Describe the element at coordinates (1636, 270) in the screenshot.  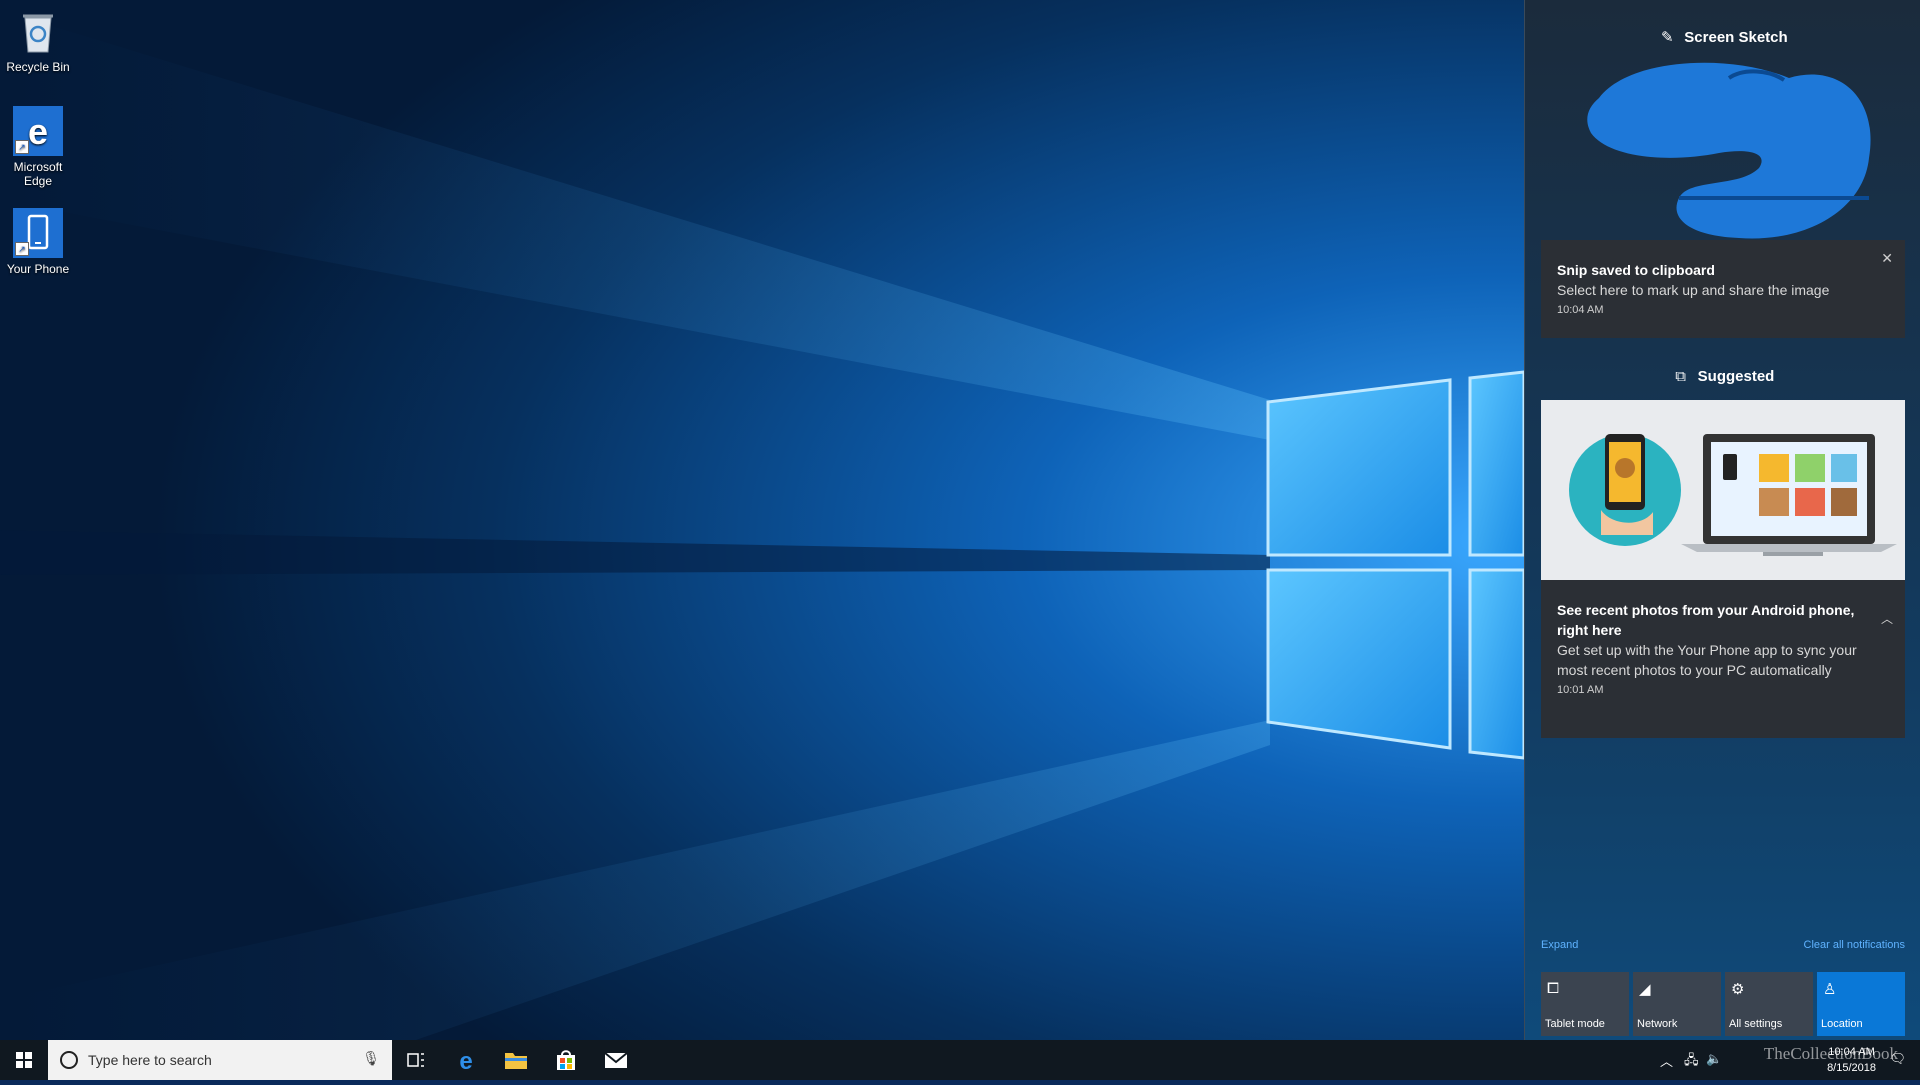
I see `notification-title: Snip saved to clipboard` at that location.